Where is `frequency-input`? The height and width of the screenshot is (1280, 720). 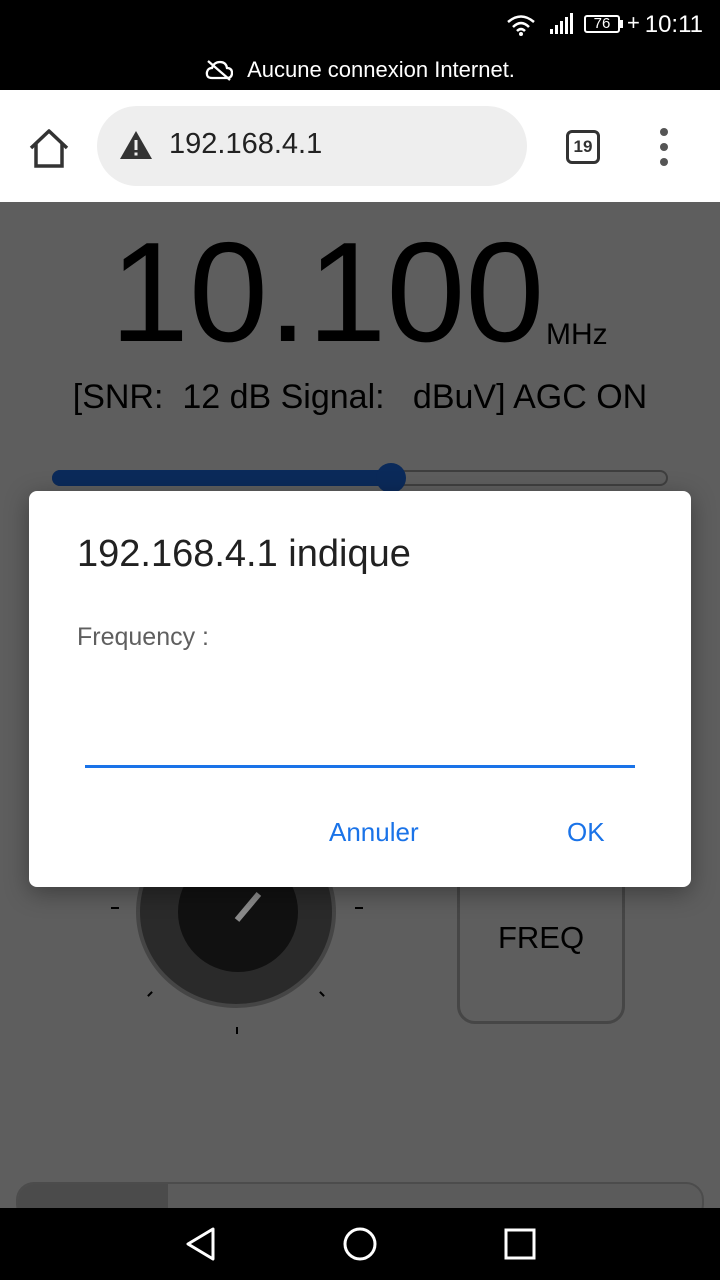
frequency-input is located at coordinates (360, 742).